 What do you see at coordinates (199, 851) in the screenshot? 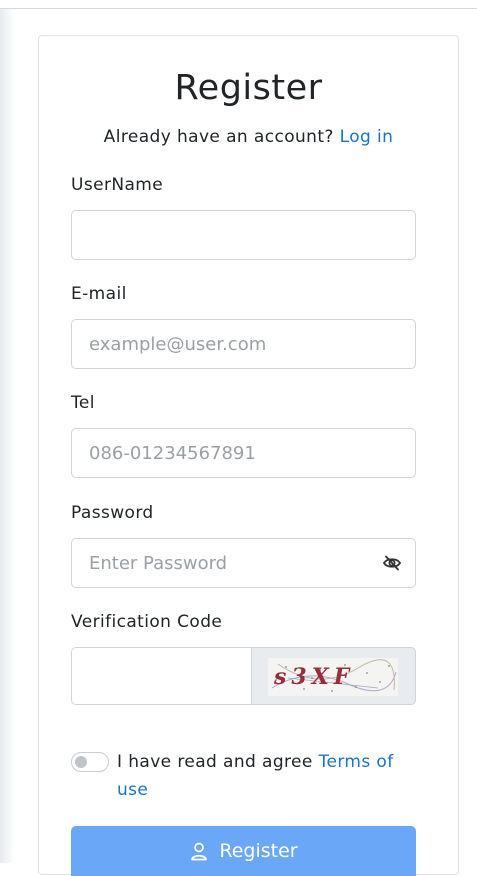
I see `user-icon` at bounding box center [199, 851].